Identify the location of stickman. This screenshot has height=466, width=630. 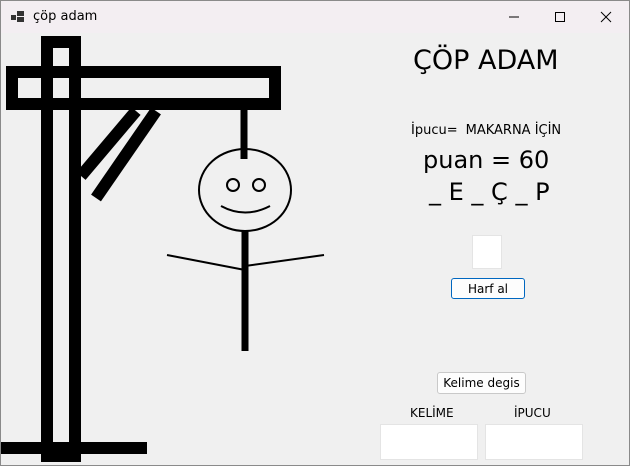
(245, 249).